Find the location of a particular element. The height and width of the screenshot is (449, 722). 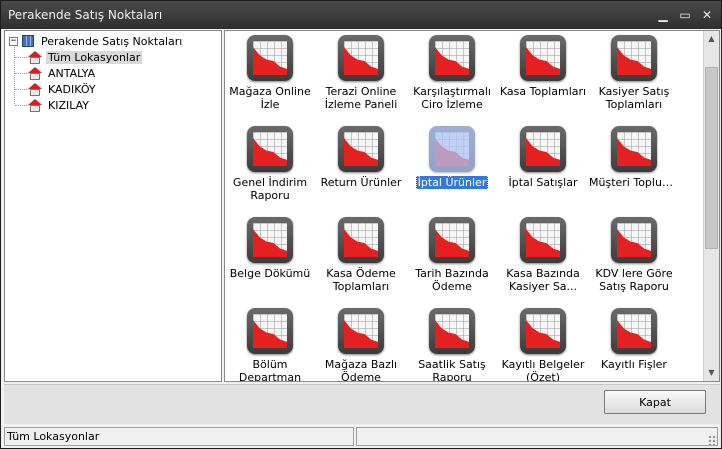

tree-item-kadikoy: KADIKÖY is located at coordinates (63, 89).